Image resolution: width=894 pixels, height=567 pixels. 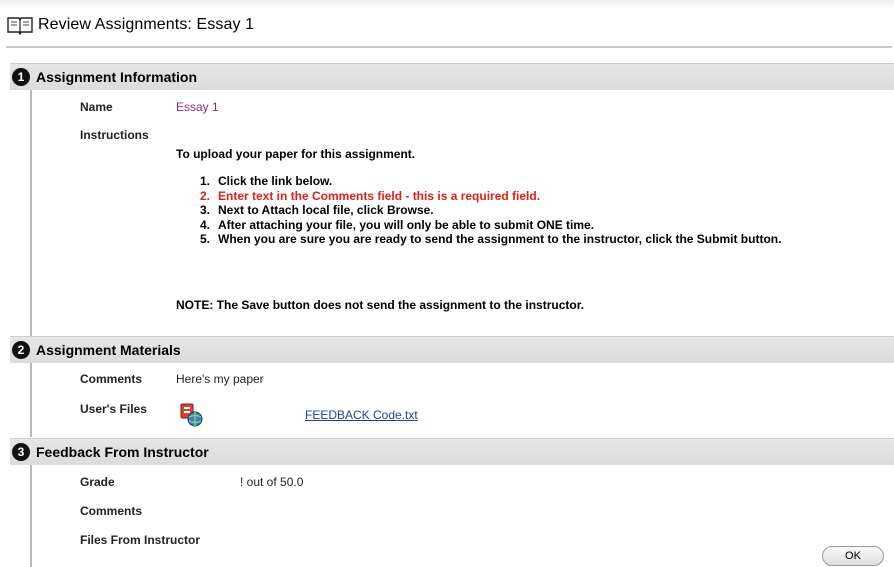 What do you see at coordinates (21, 77) in the screenshot?
I see `step-number-1: 1` at bounding box center [21, 77].